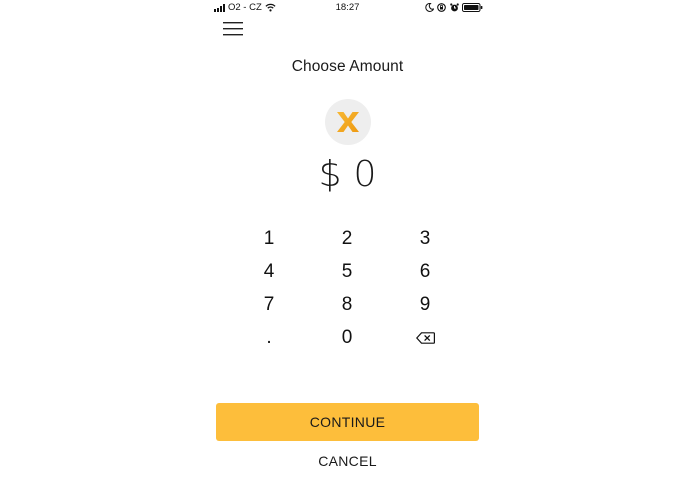 The image size is (695, 494). I want to click on key-decimal: ., so click(269, 337).